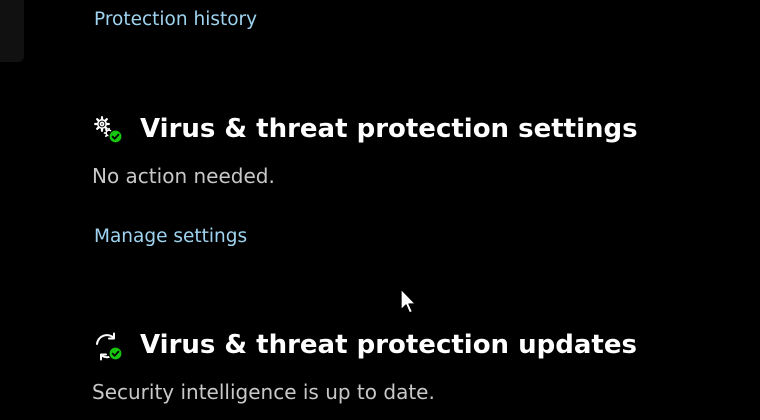  What do you see at coordinates (109, 346) in the screenshot?
I see `refresh-with-check-icon` at bounding box center [109, 346].